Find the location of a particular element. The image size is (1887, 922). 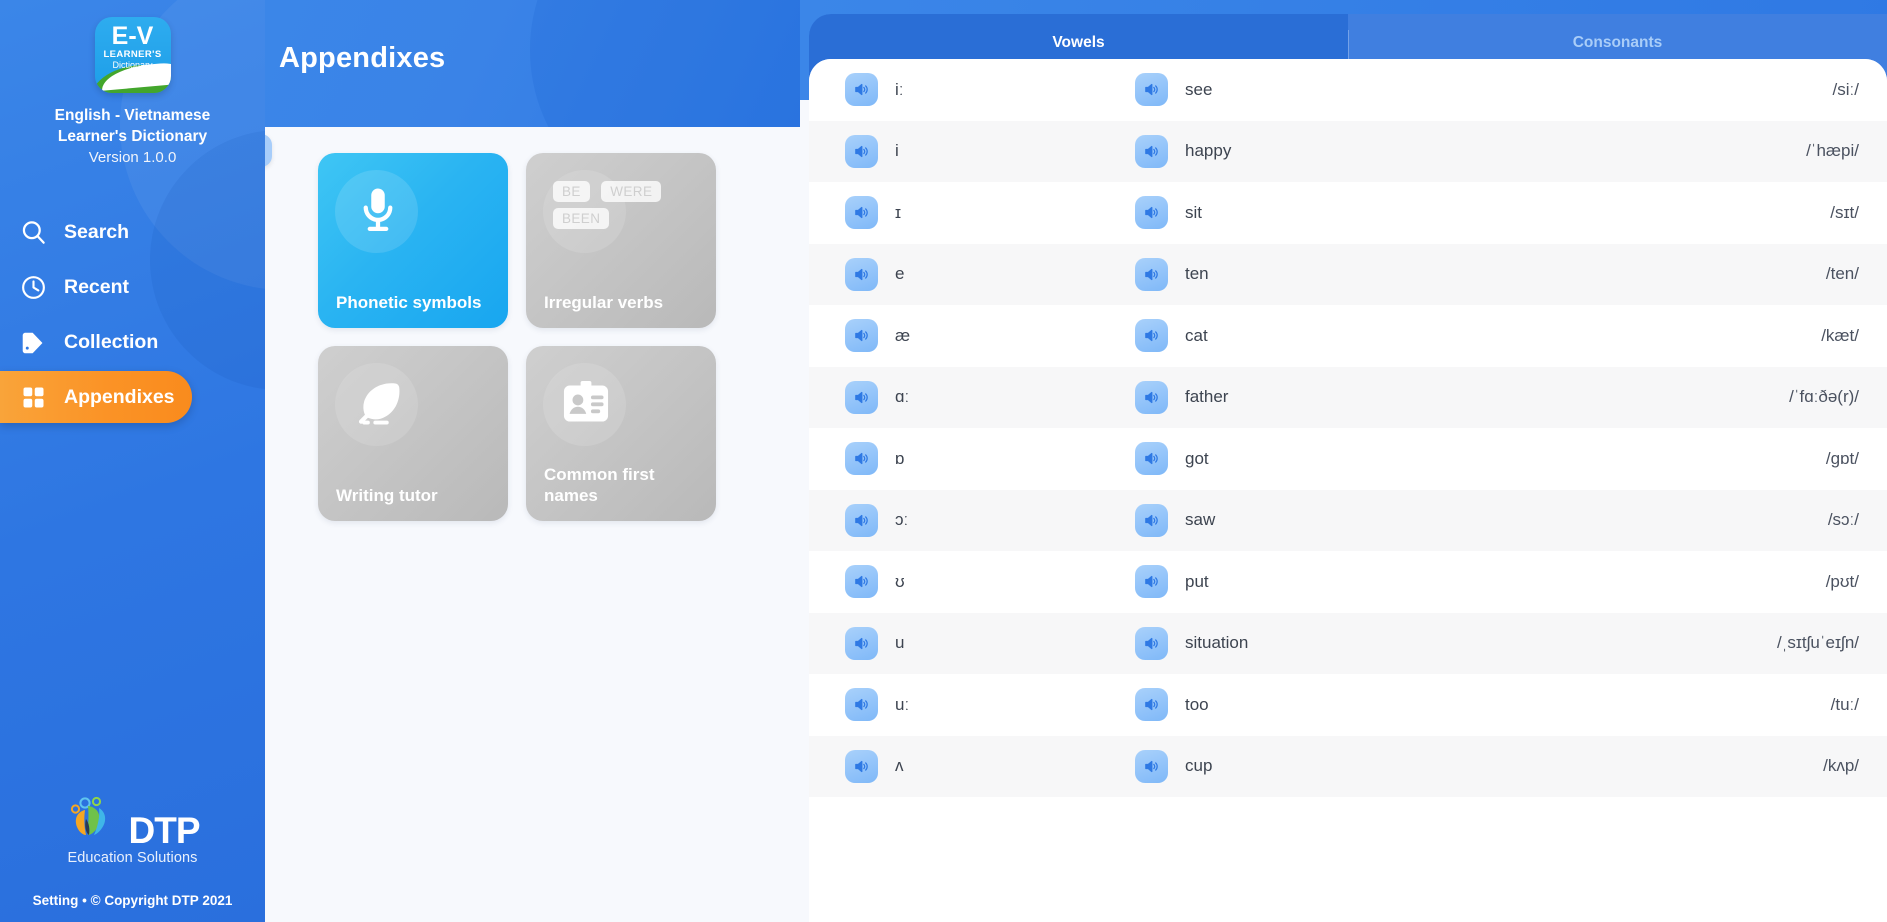

grid-icon is located at coordinates (33, 397).